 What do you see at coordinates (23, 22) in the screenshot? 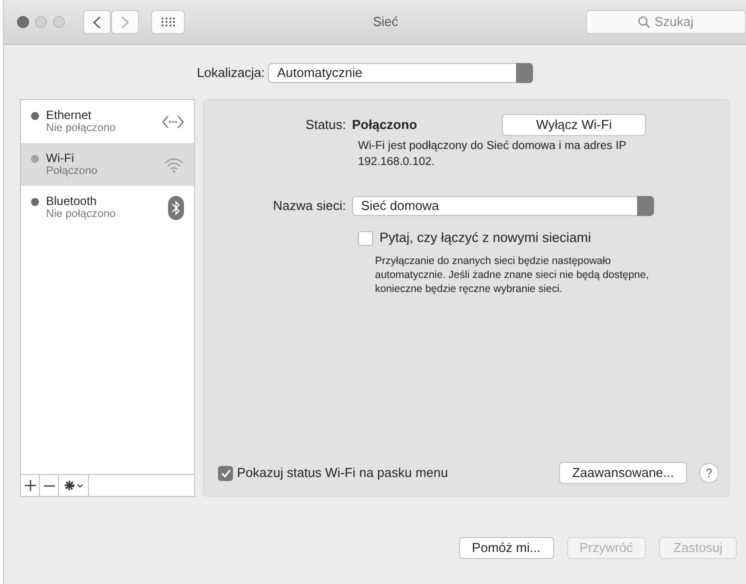
I see `close-button` at bounding box center [23, 22].